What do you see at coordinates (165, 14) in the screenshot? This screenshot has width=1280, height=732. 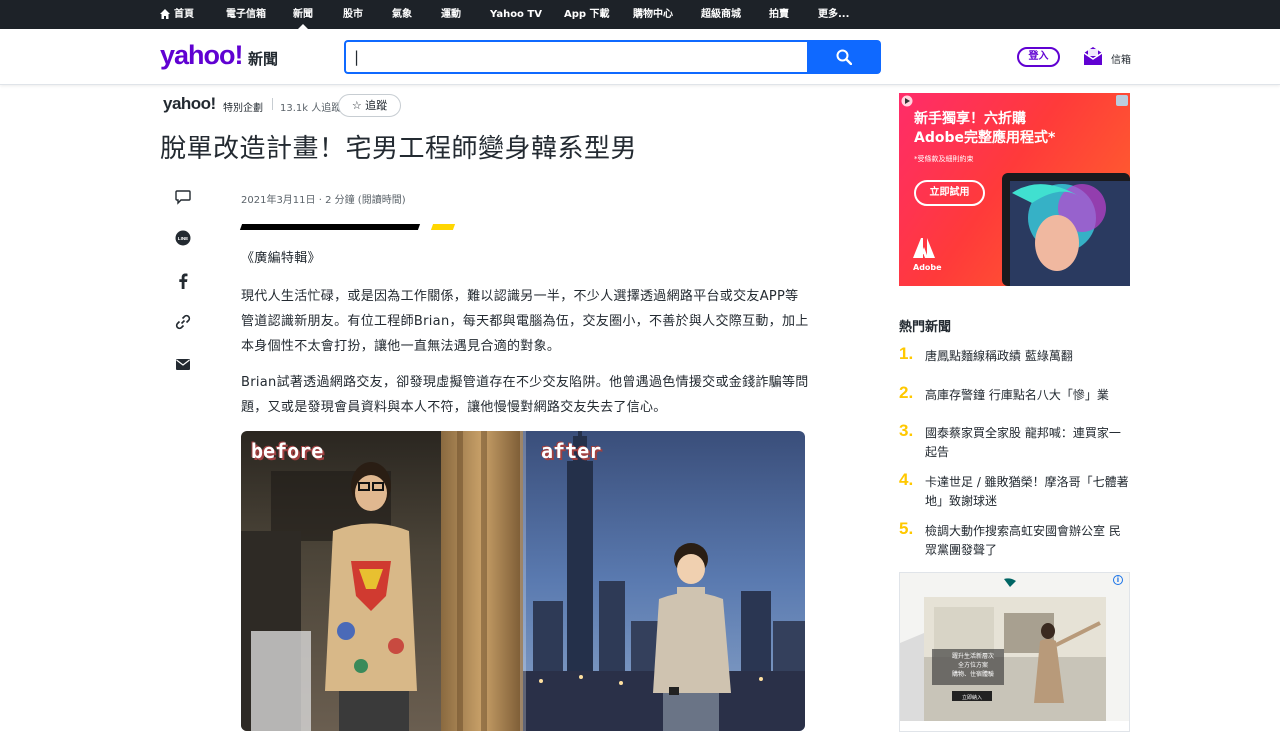 I see `home-icon` at bounding box center [165, 14].